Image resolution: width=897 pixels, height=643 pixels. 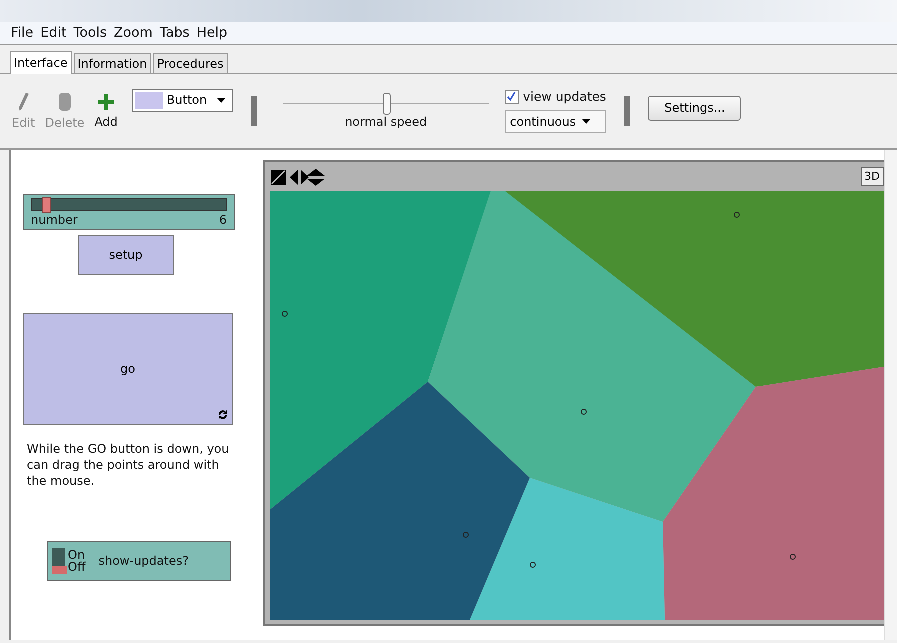 I want to click on slider-value: 6, so click(x=223, y=220).